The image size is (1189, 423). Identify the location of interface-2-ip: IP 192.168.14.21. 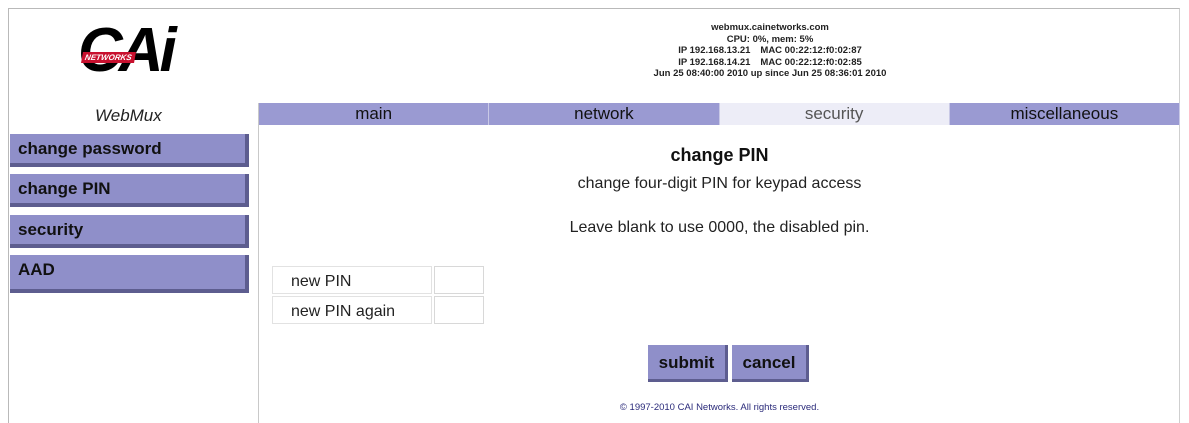
(714, 62).